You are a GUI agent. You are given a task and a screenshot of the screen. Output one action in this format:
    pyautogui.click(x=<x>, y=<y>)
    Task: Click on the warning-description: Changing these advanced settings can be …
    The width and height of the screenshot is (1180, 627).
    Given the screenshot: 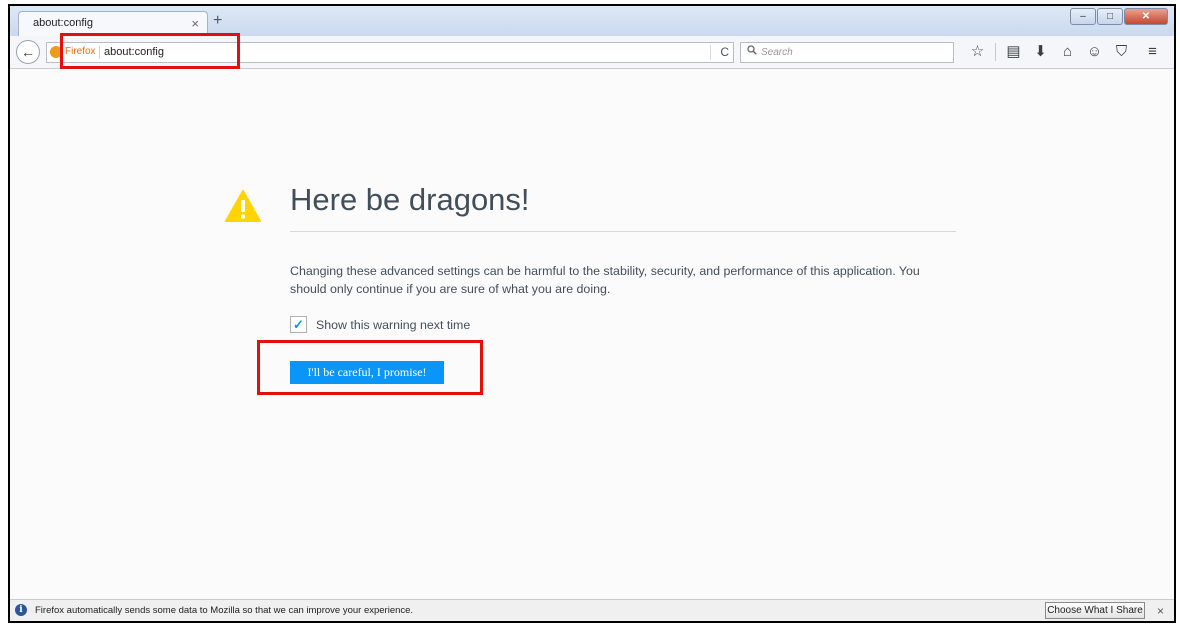 What is the action you would take?
    pyautogui.click(x=605, y=280)
    